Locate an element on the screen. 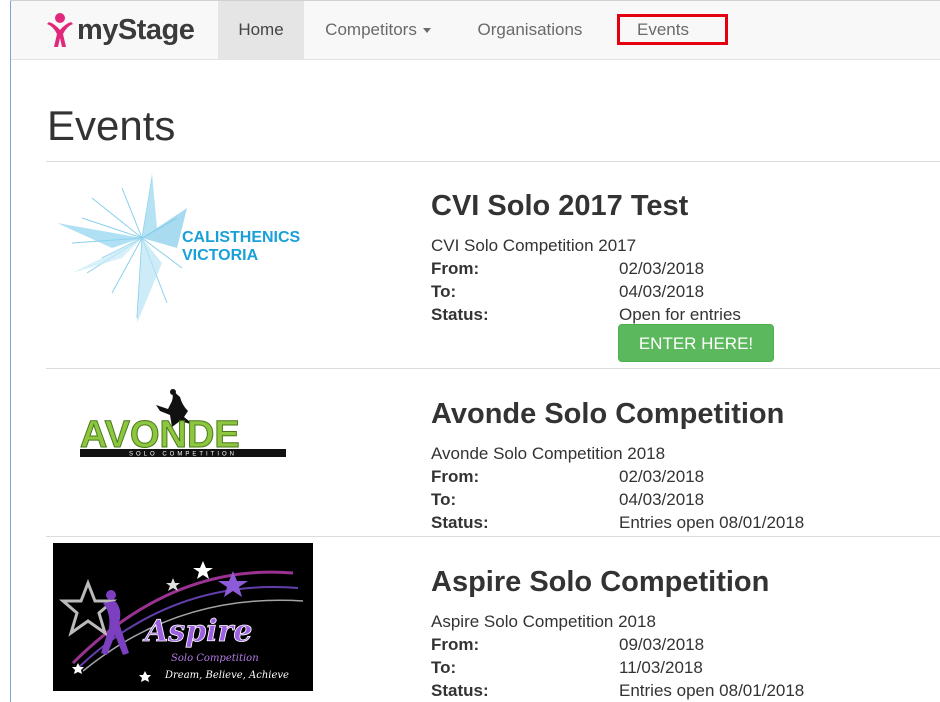 The image size is (940, 702). event-subtitle: Aspire Solo Competition 2018 is located at coordinates (543, 621).